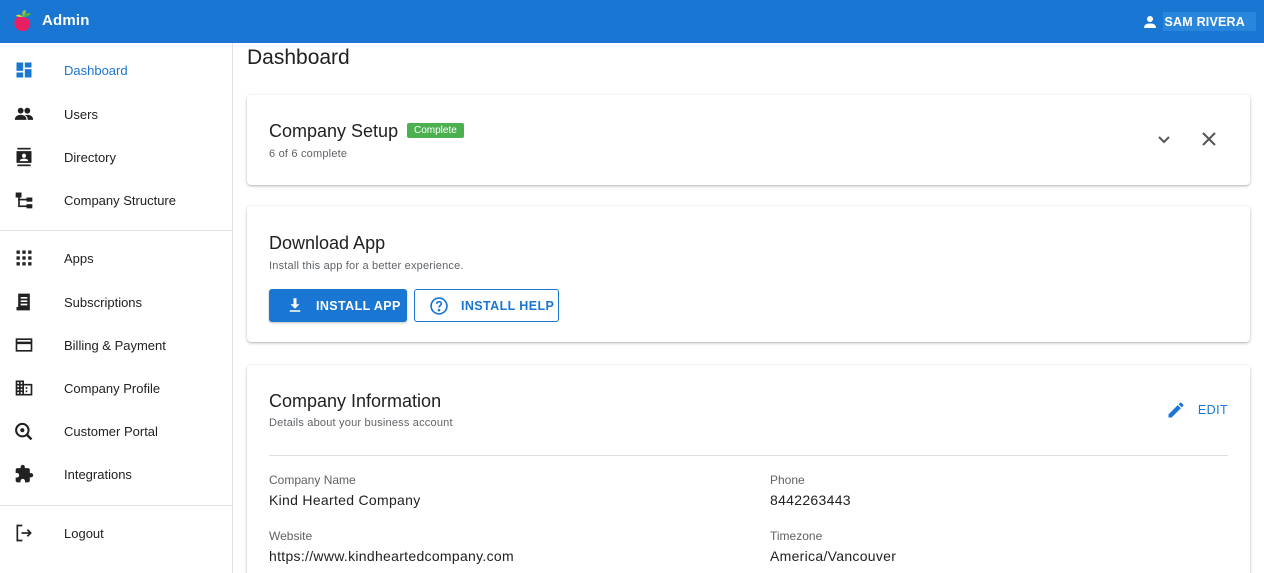 This screenshot has width=1264, height=573. What do you see at coordinates (361, 423) in the screenshot?
I see `company-information-subtitle: Details about your business account` at bounding box center [361, 423].